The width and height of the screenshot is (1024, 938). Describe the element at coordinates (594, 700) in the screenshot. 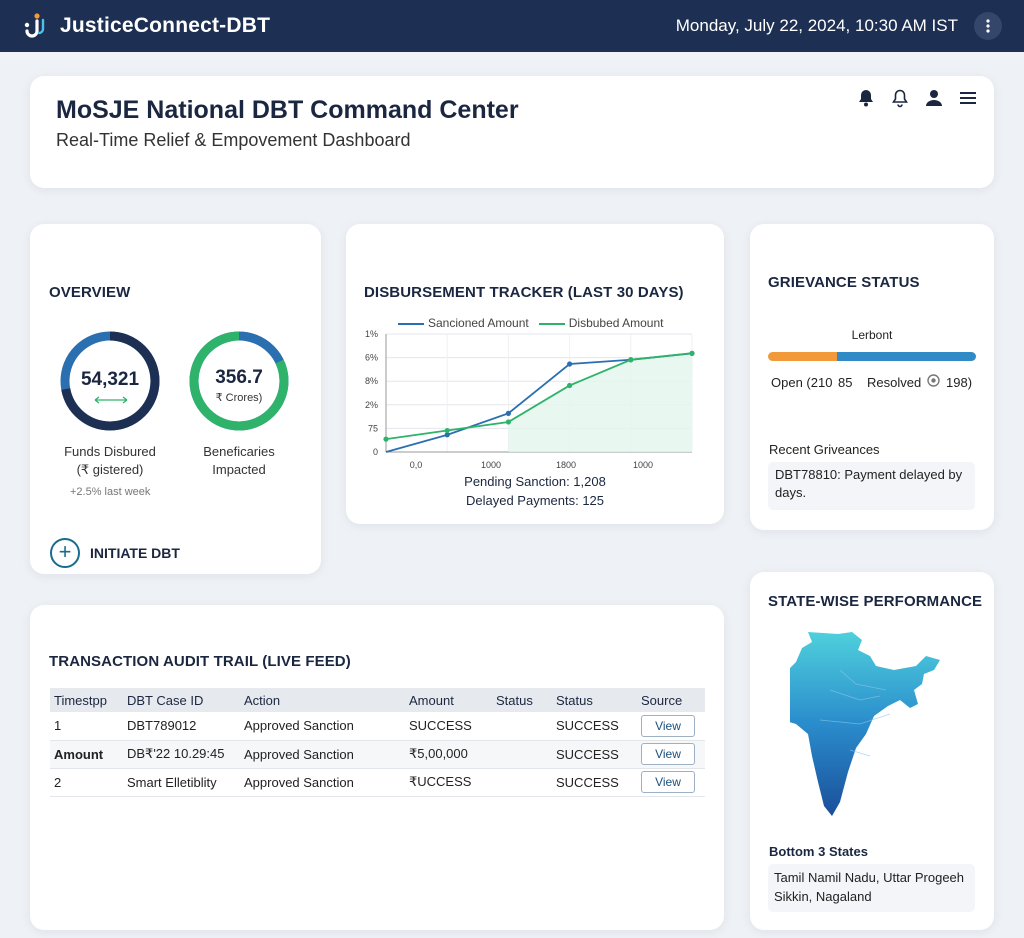

I see `col-status-2: Status` at that location.